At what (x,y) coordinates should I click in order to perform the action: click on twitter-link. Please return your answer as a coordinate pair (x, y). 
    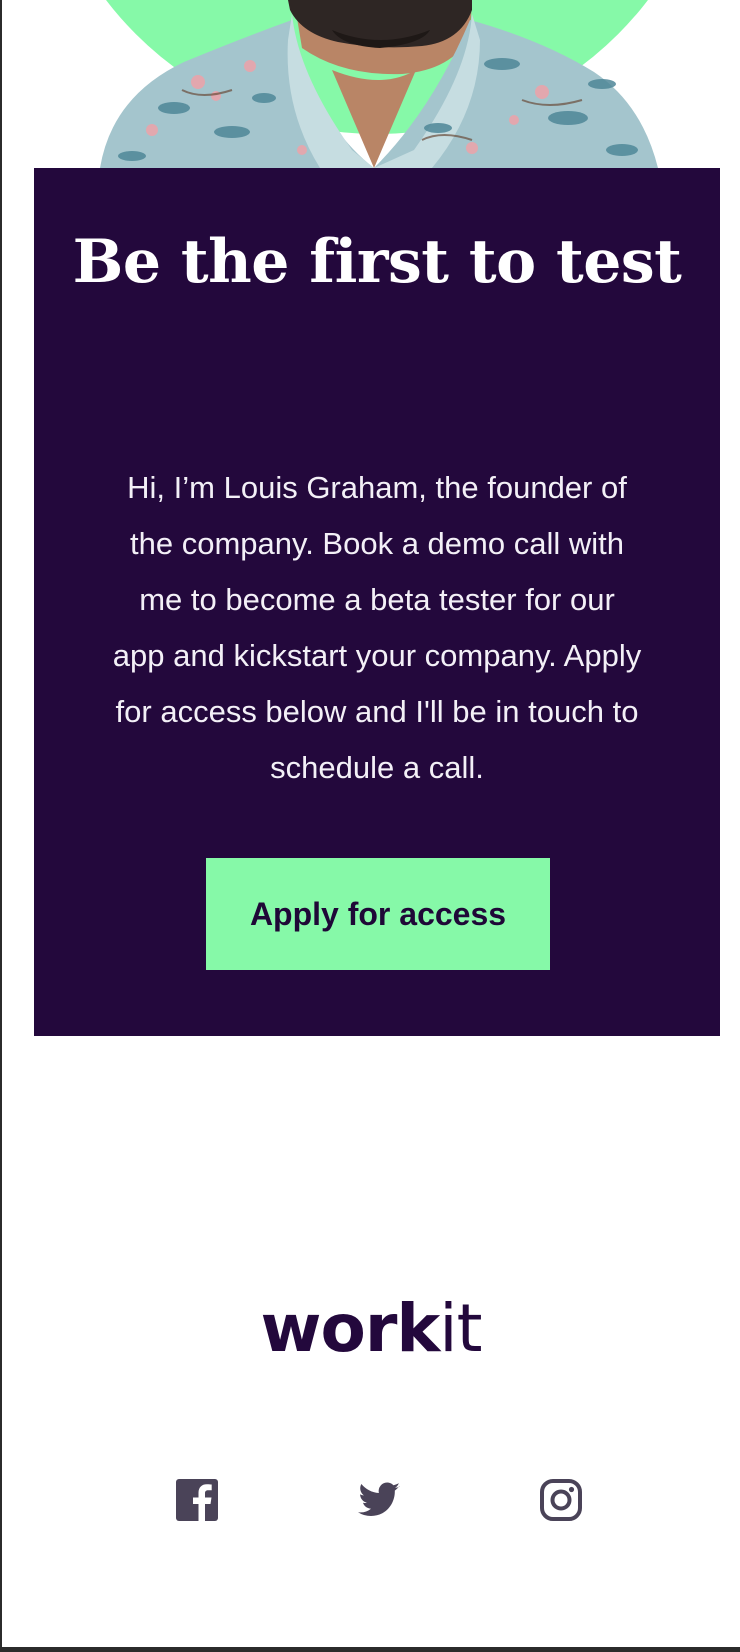
    Looking at the image, I should click on (379, 1500).